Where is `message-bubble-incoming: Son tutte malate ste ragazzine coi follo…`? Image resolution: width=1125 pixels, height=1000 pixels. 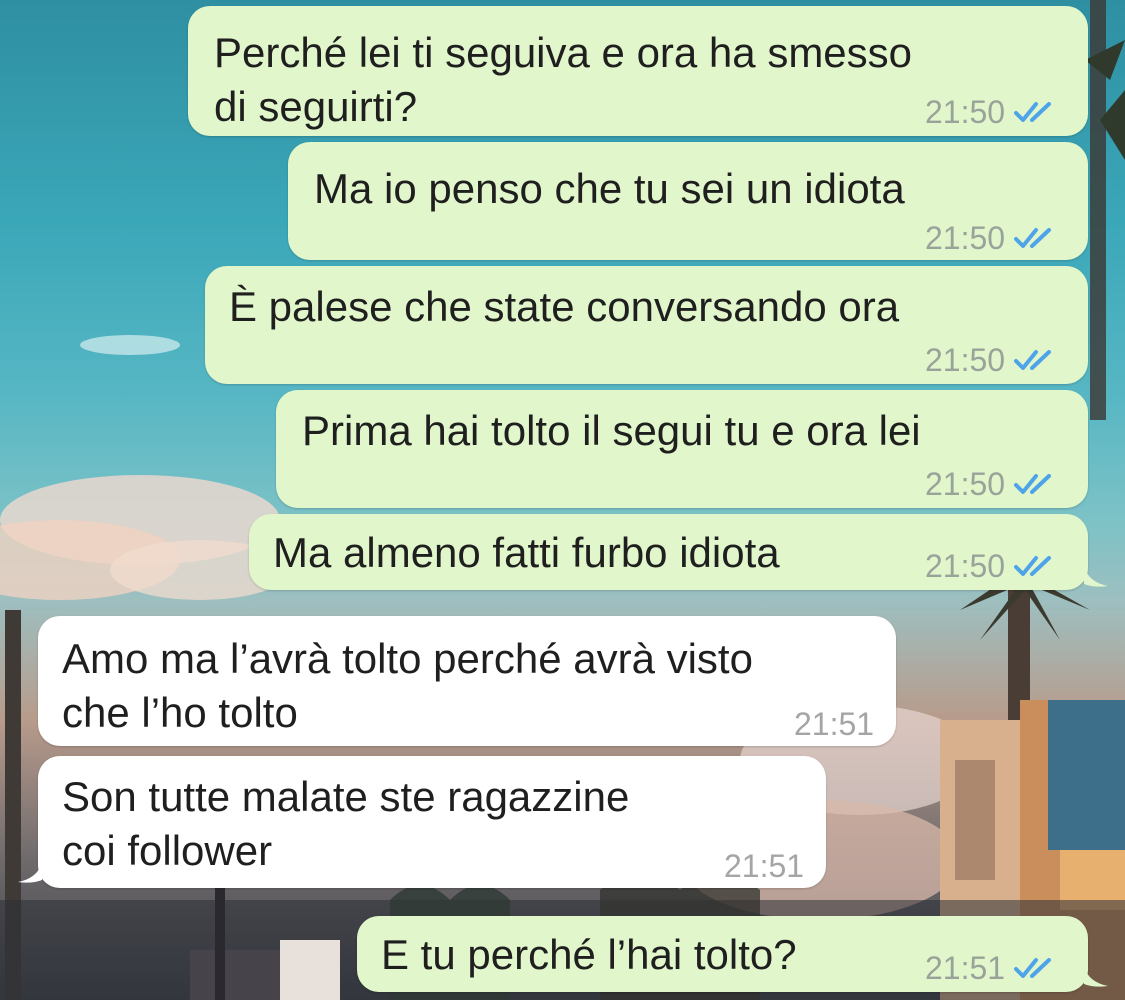 message-bubble-incoming: Son tutte malate ste ragazzine coi follo… is located at coordinates (432, 822).